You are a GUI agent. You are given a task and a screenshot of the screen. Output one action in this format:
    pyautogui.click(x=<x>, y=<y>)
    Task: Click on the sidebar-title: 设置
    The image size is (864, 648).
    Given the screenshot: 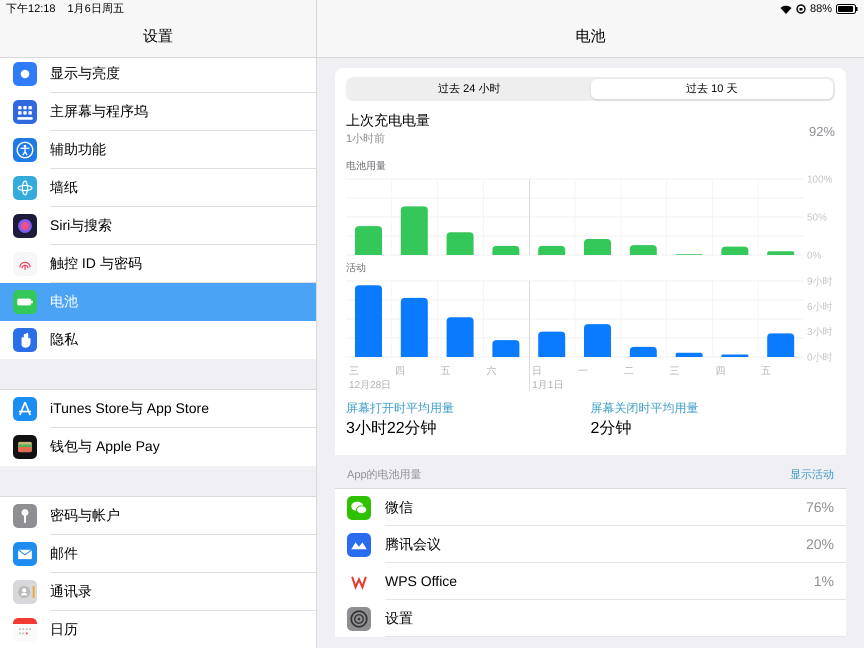 What is the action you would take?
    pyautogui.click(x=158, y=37)
    